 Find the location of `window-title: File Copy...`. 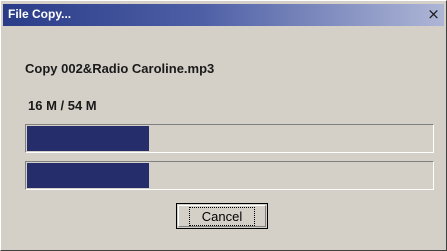

window-title: File Copy... is located at coordinates (40, 14).